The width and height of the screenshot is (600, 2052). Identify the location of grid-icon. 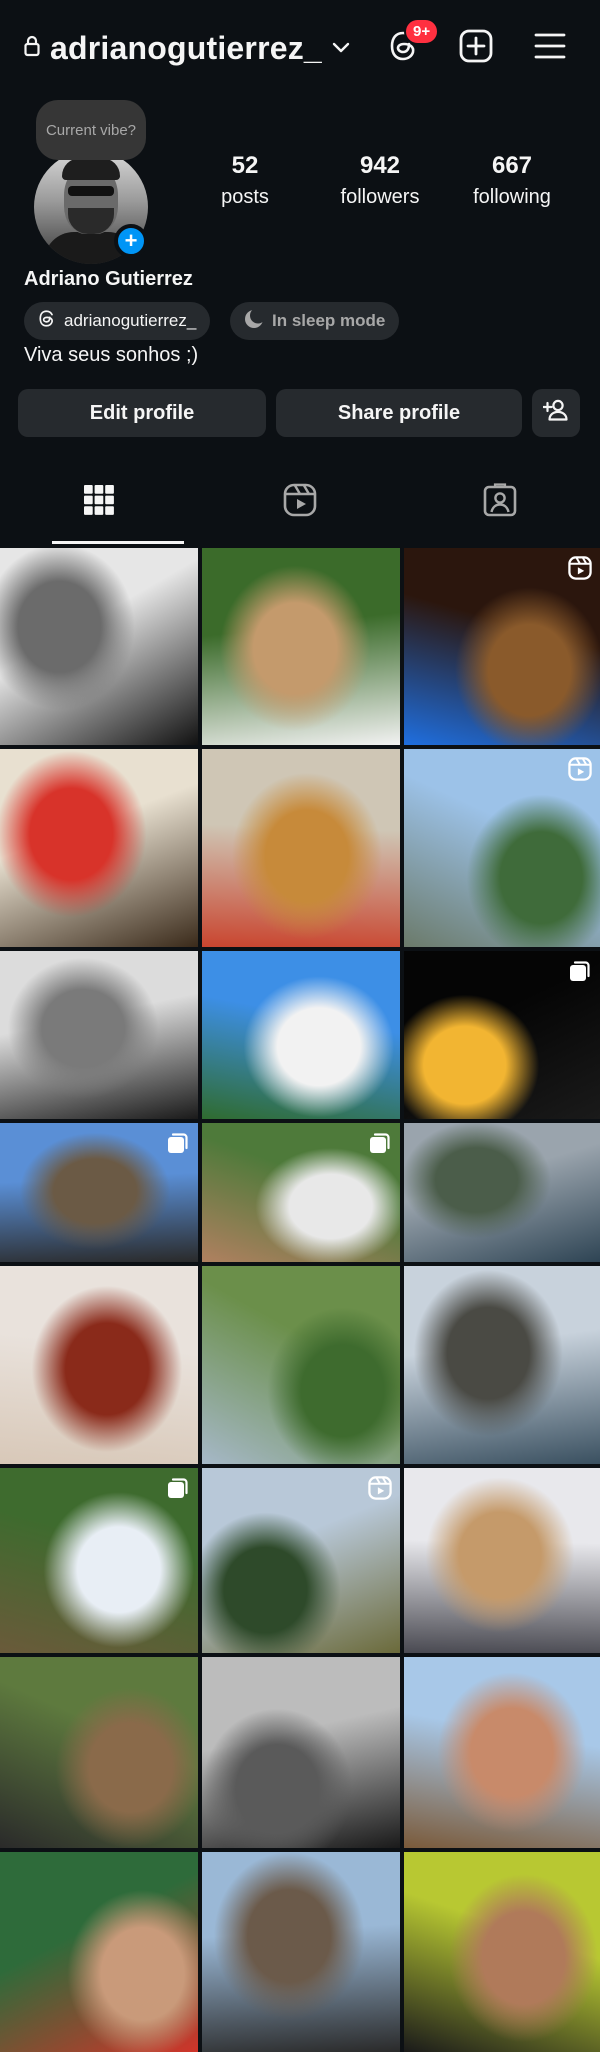
(99, 502).